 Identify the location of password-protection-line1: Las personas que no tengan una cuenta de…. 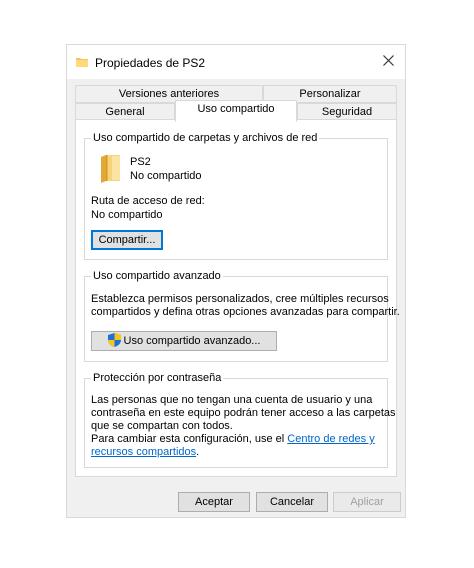
(232, 400).